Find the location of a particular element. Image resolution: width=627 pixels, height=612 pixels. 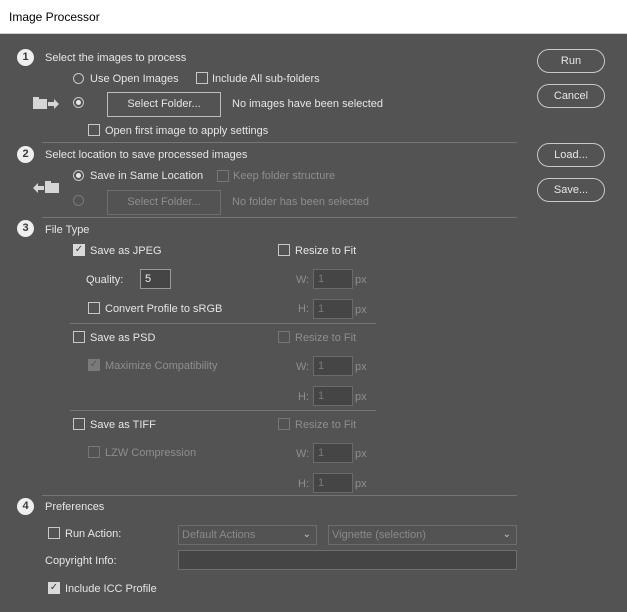

jpeg-width-unit: px is located at coordinates (361, 280).